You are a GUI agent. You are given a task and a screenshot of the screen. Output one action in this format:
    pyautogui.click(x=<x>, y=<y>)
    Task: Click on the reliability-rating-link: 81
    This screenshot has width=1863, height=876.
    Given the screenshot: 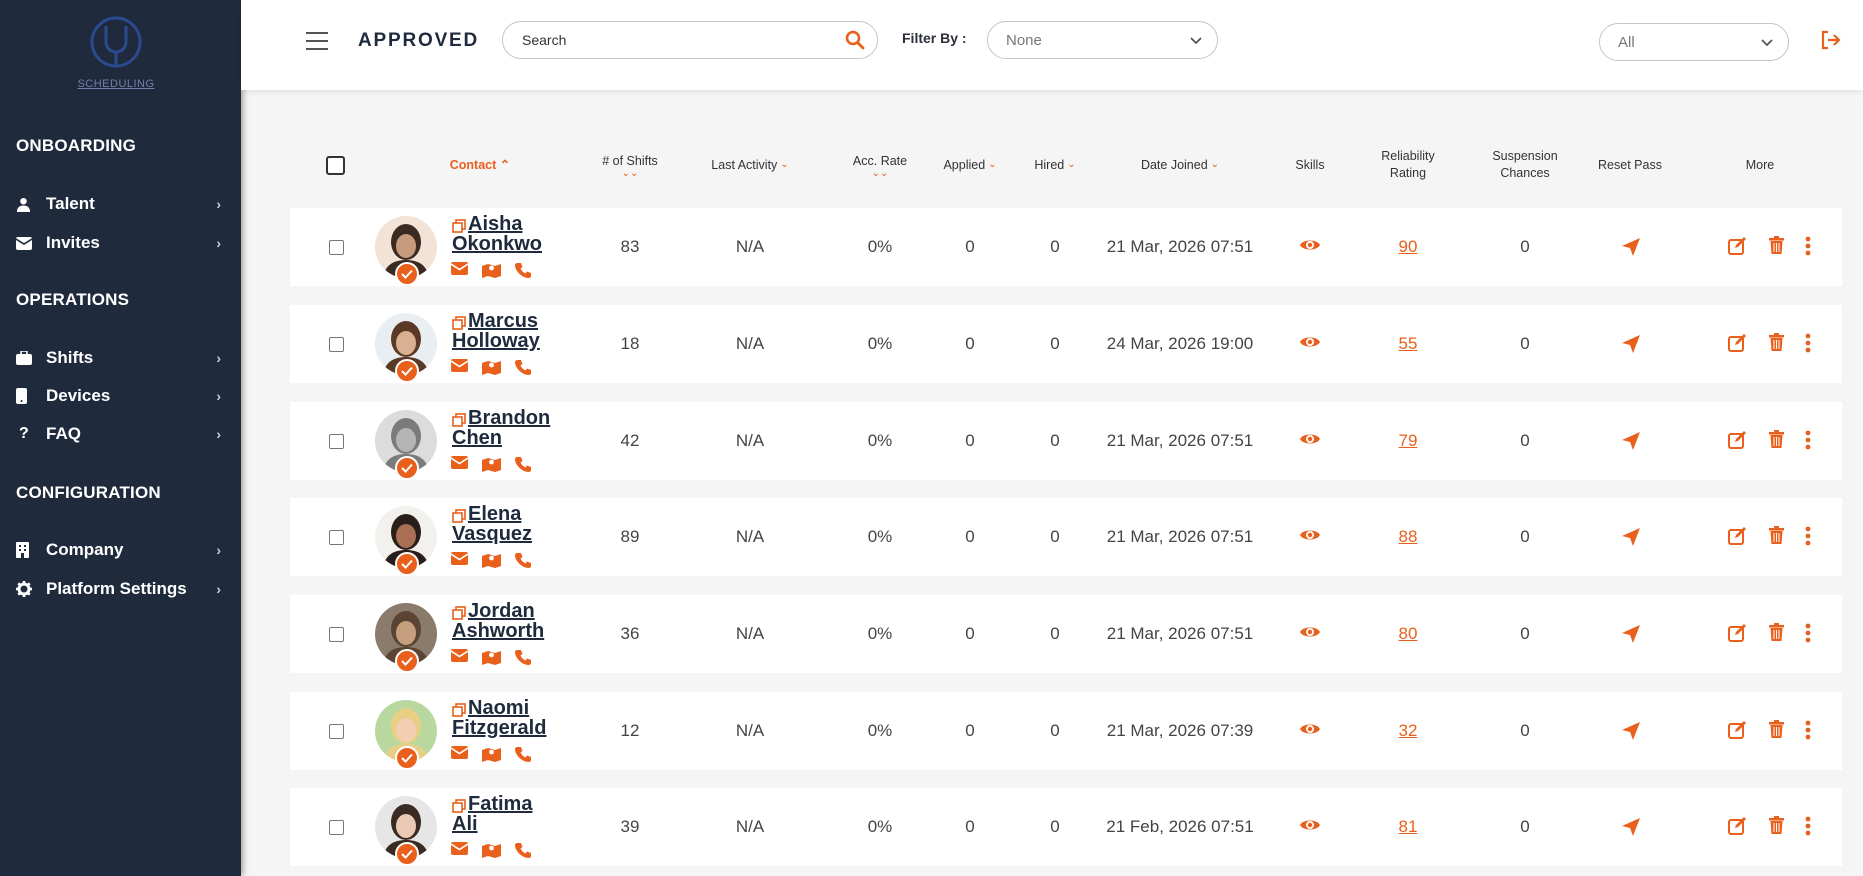 What is the action you would take?
    pyautogui.click(x=1408, y=827)
    